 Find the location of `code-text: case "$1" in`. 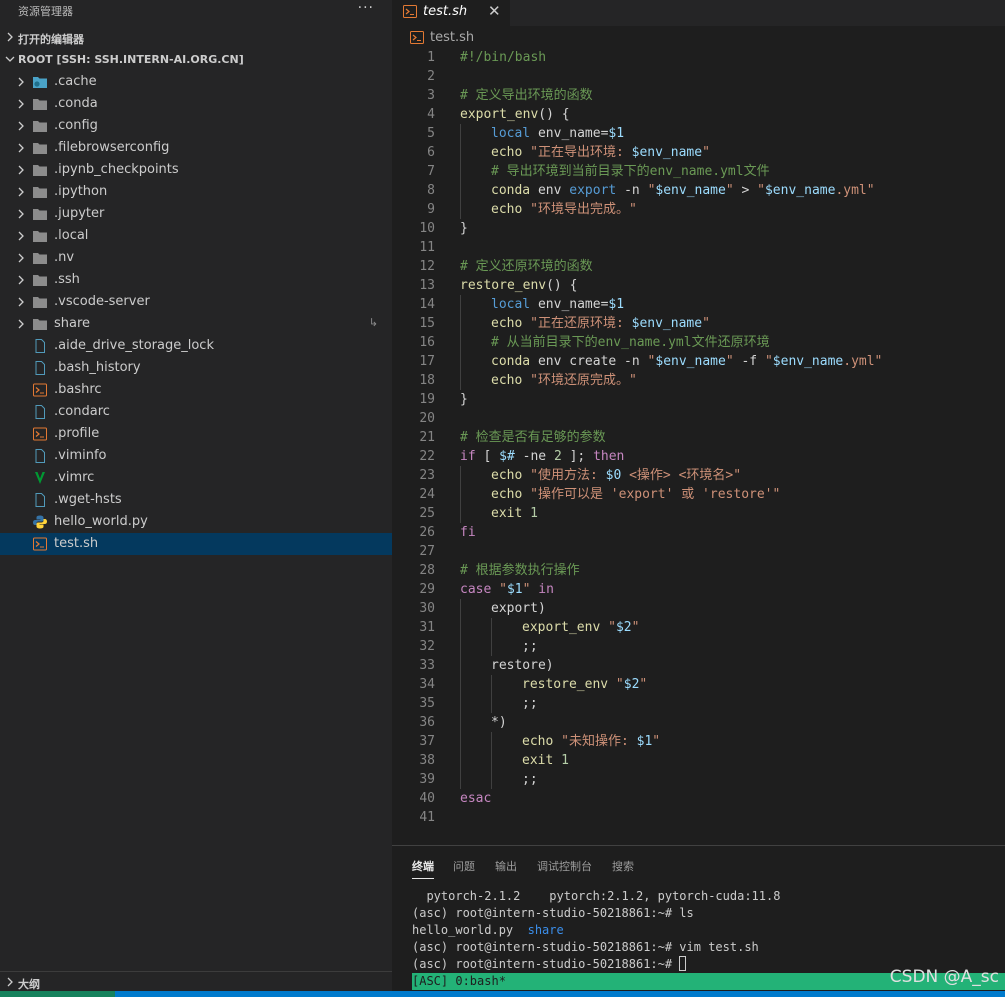

code-text: case "$1" in is located at coordinates (507, 589).